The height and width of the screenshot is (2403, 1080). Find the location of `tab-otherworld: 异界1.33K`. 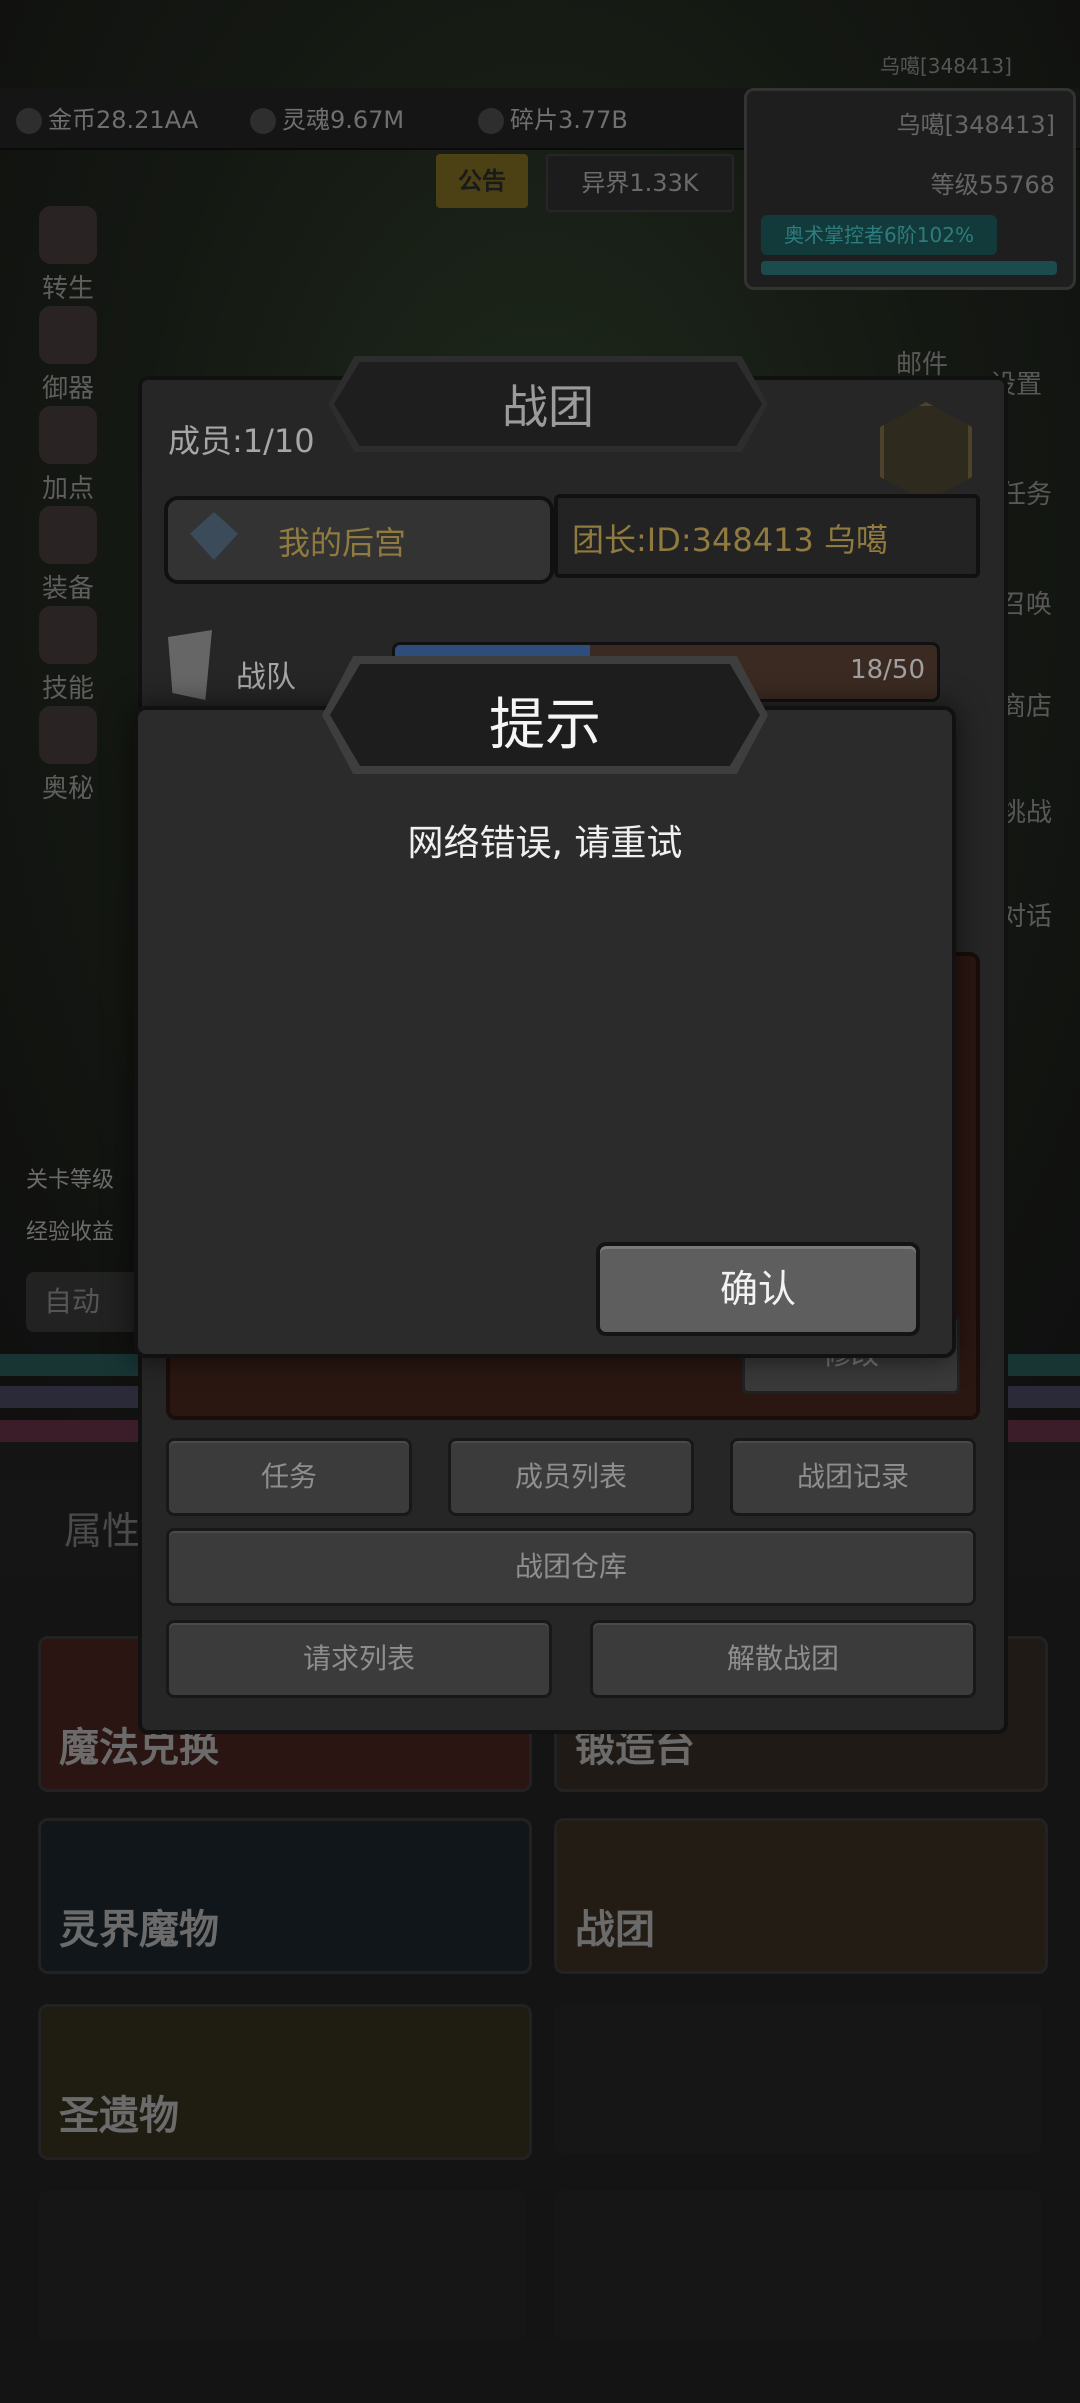

tab-otherworld: 异界1.33K is located at coordinates (640, 183).